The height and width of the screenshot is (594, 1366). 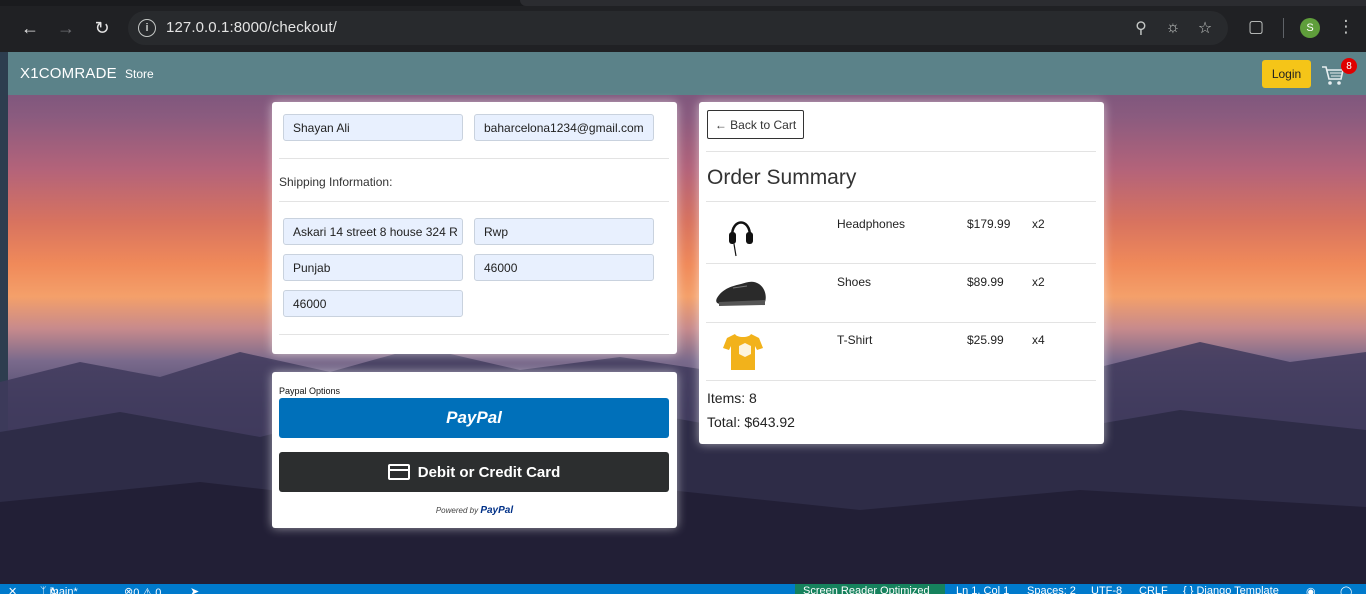 I want to click on tshirt-image, so click(x=743, y=352).